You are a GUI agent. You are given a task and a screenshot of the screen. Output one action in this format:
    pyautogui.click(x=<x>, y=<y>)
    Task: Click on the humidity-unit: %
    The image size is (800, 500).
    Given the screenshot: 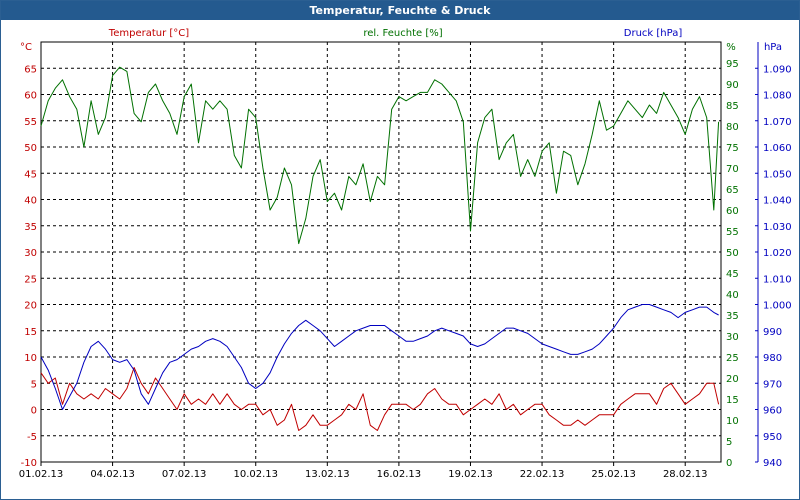 What is the action you would take?
    pyautogui.click(x=731, y=47)
    